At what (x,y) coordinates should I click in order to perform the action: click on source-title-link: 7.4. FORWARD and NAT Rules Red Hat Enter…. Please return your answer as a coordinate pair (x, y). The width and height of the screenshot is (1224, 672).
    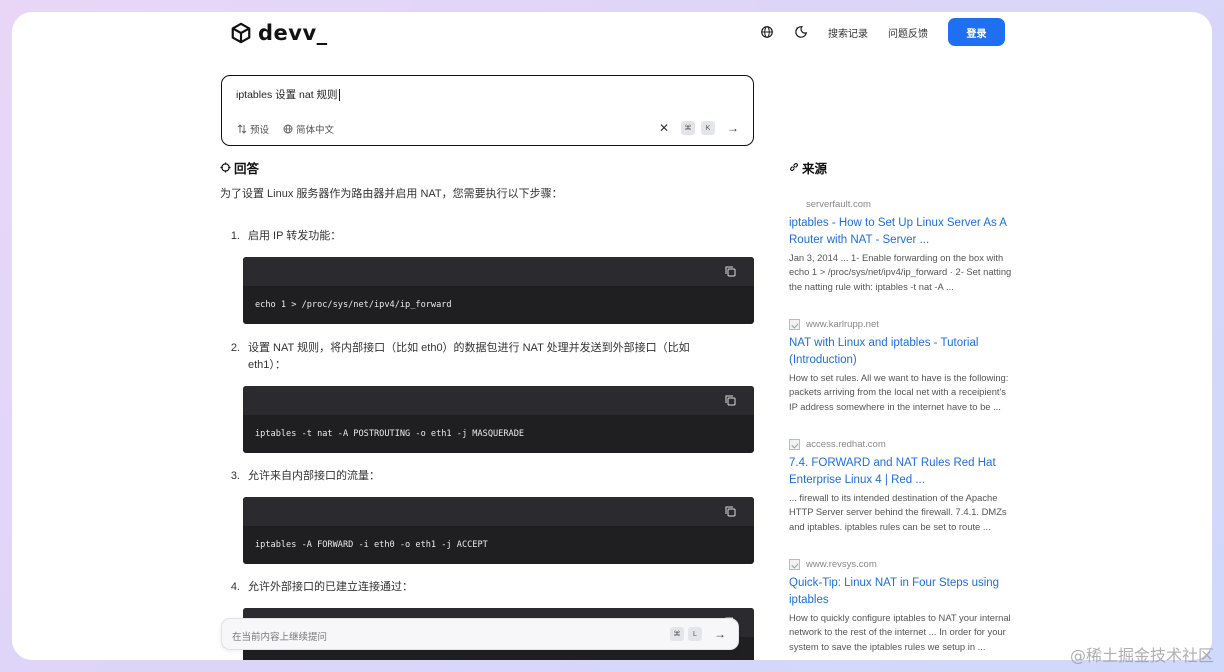
    Looking at the image, I should click on (901, 472).